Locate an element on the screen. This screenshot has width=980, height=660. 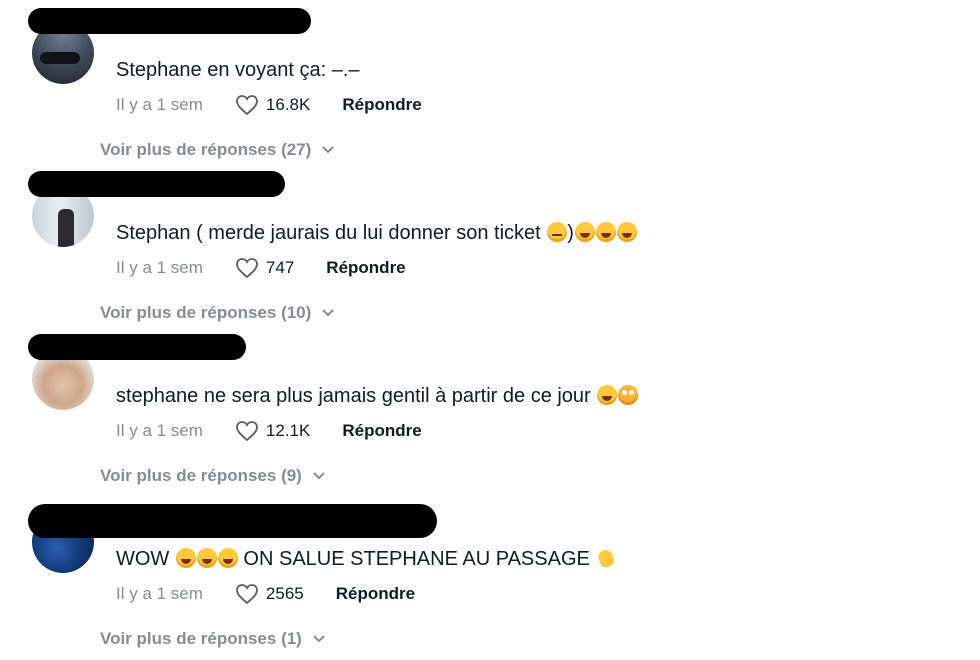
comment-text: WOW ON SALUE STEPHANE AU PASSAGE is located at coordinates (366, 559).